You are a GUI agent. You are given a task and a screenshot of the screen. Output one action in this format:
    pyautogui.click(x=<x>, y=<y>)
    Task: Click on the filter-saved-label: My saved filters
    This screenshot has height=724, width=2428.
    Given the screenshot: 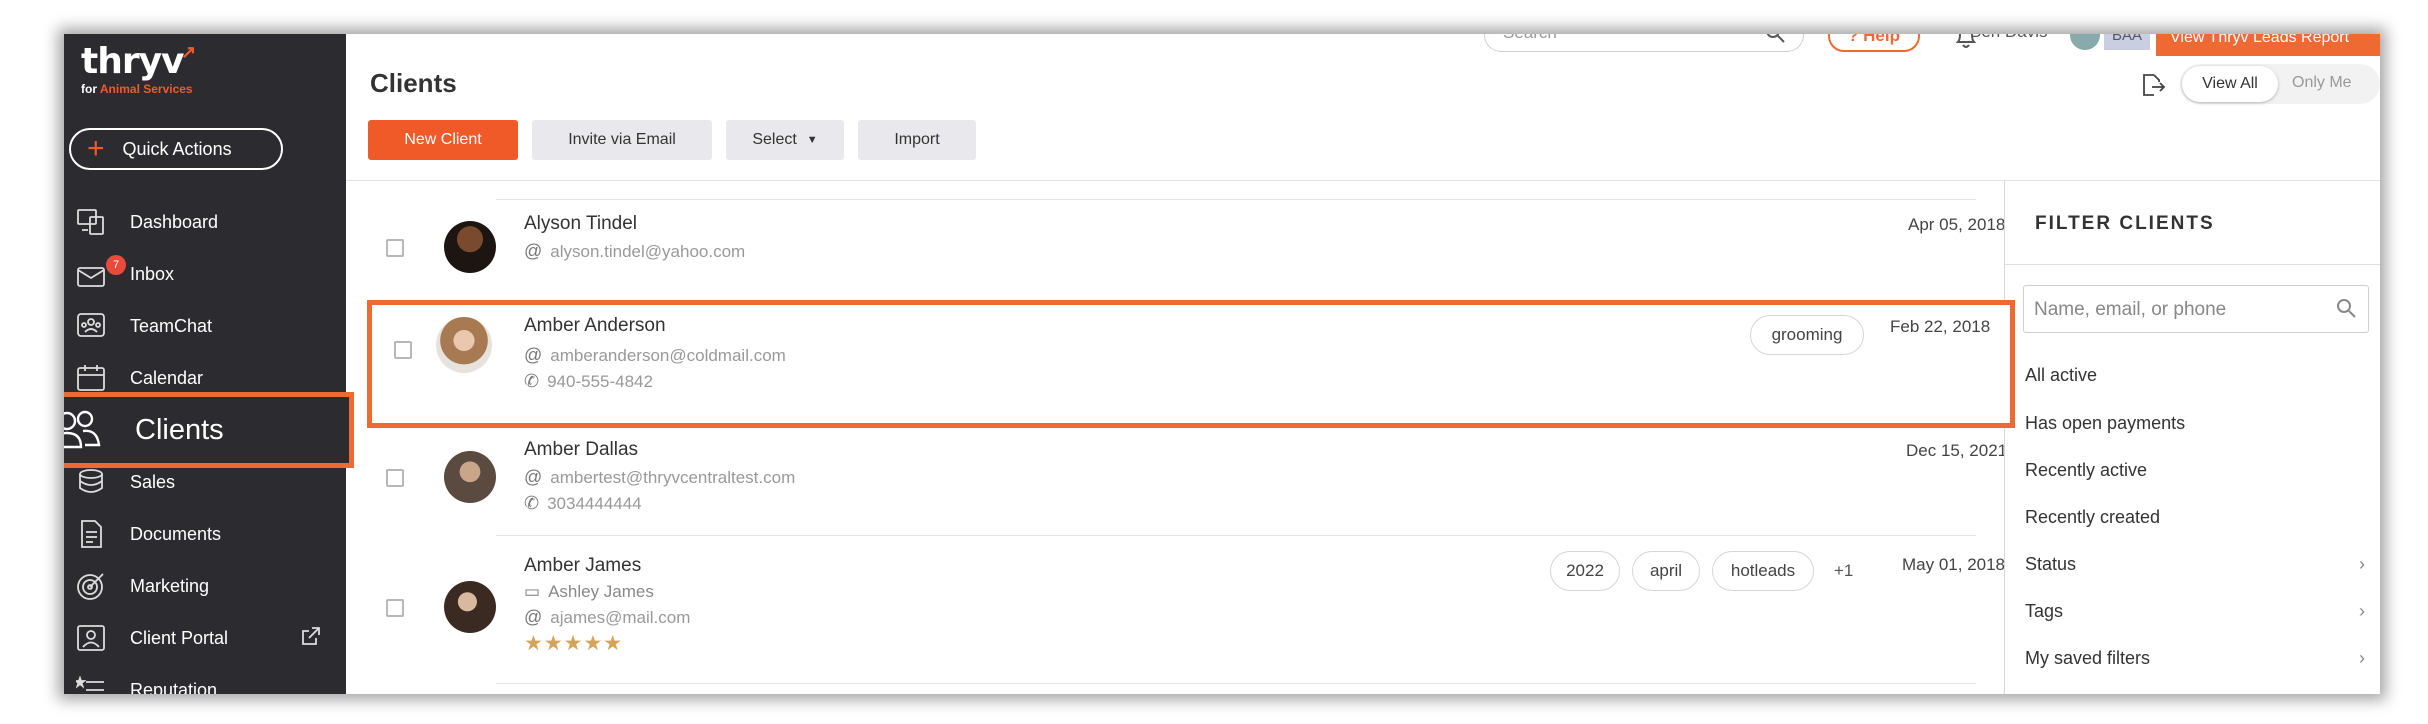 What is the action you would take?
    pyautogui.click(x=2088, y=658)
    